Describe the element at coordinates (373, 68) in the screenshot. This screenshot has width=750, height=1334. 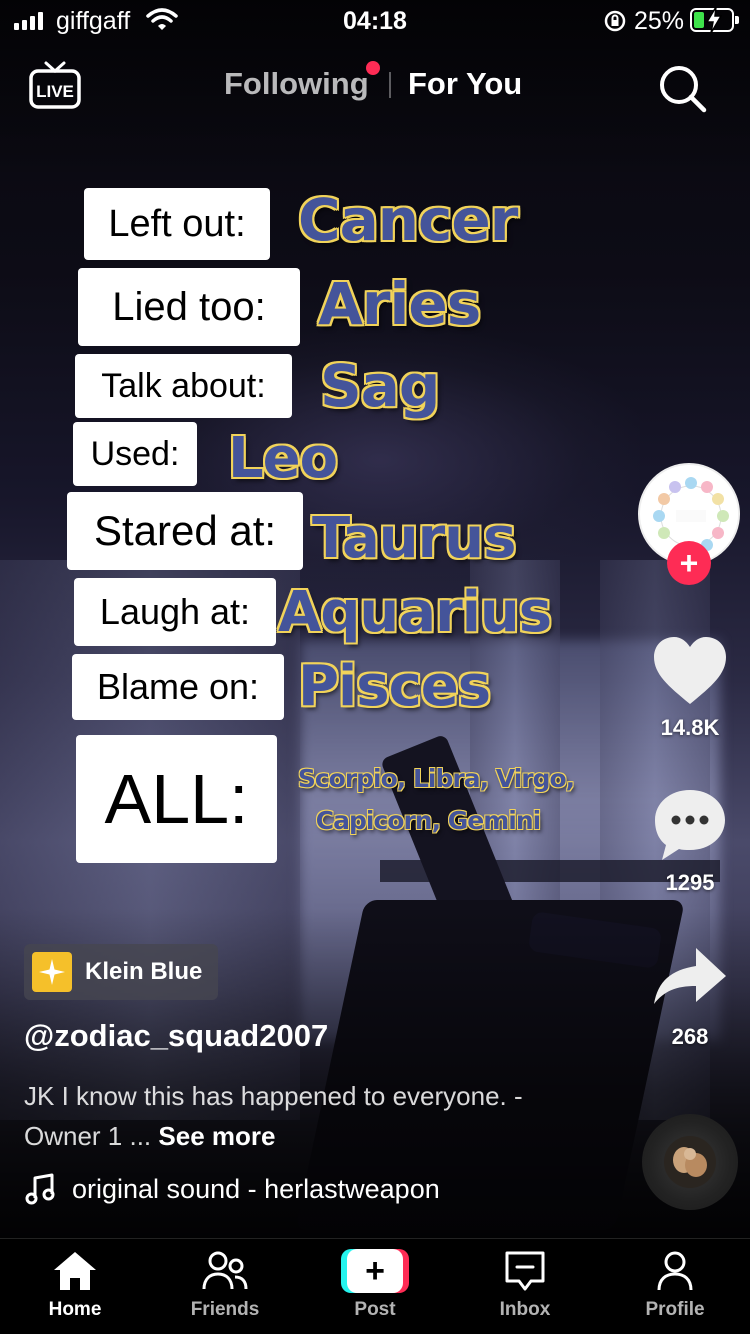
I see `notification-dot` at that location.